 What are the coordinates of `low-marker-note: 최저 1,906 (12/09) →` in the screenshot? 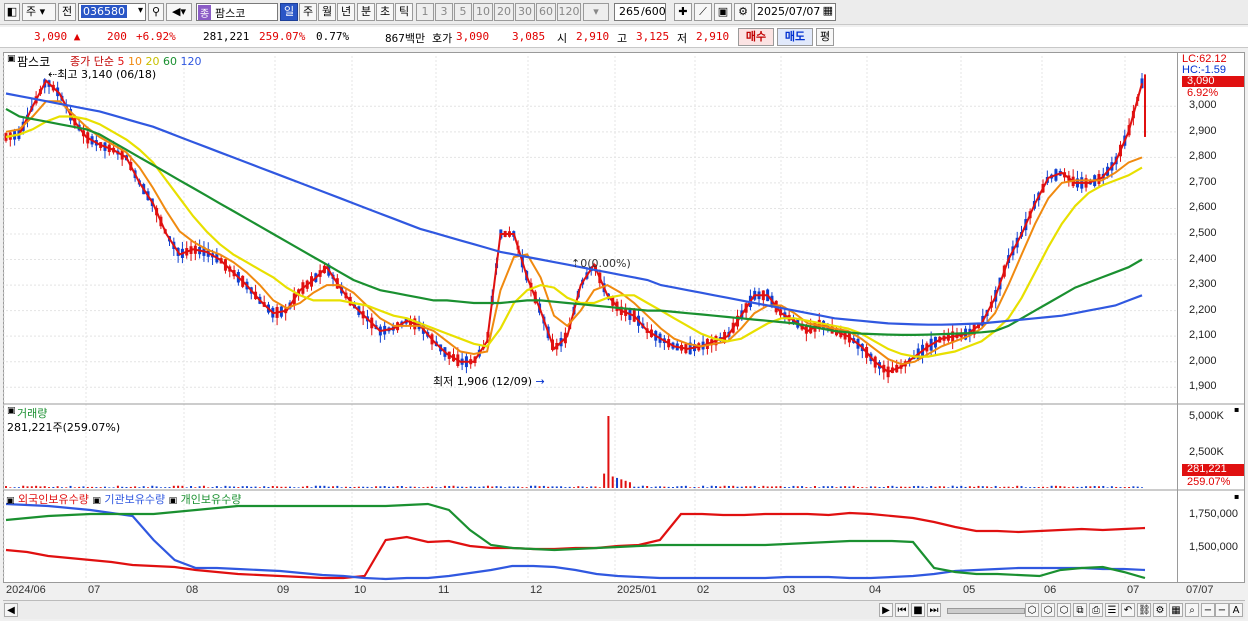 It's located at (489, 381).